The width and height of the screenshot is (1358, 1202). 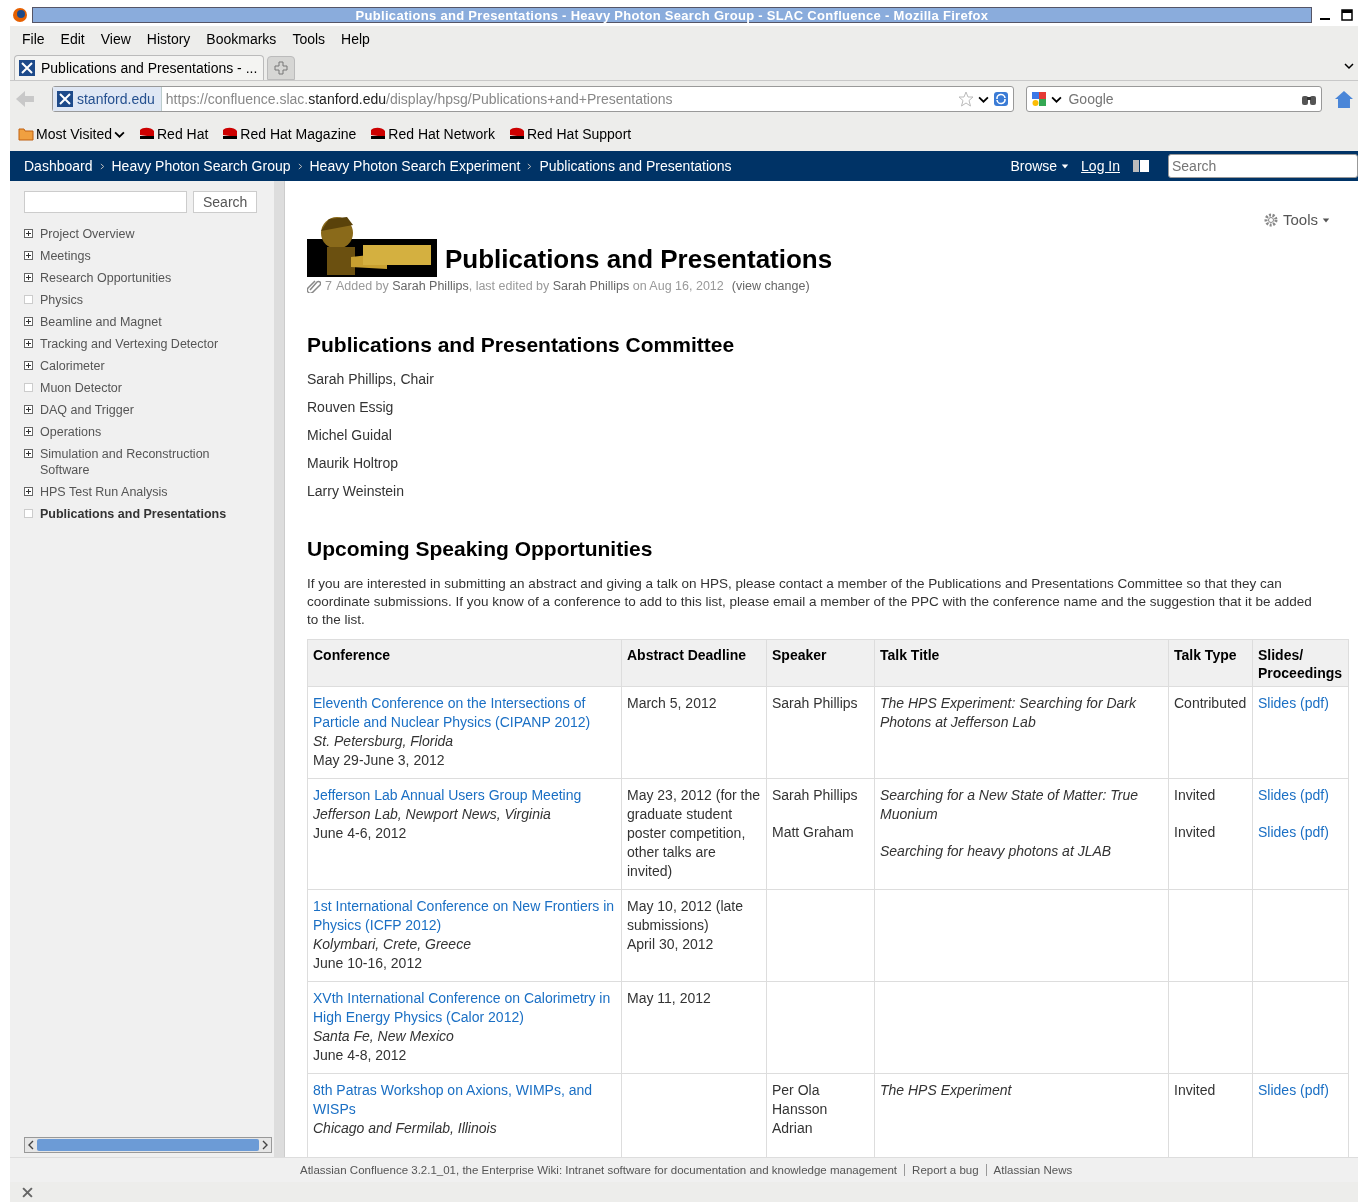 What do you see at coordinates (140, 462) in the screenshot?
I see `page-tree-link: Simulation and Reconstruction Software` at bounding box center [140, 462].